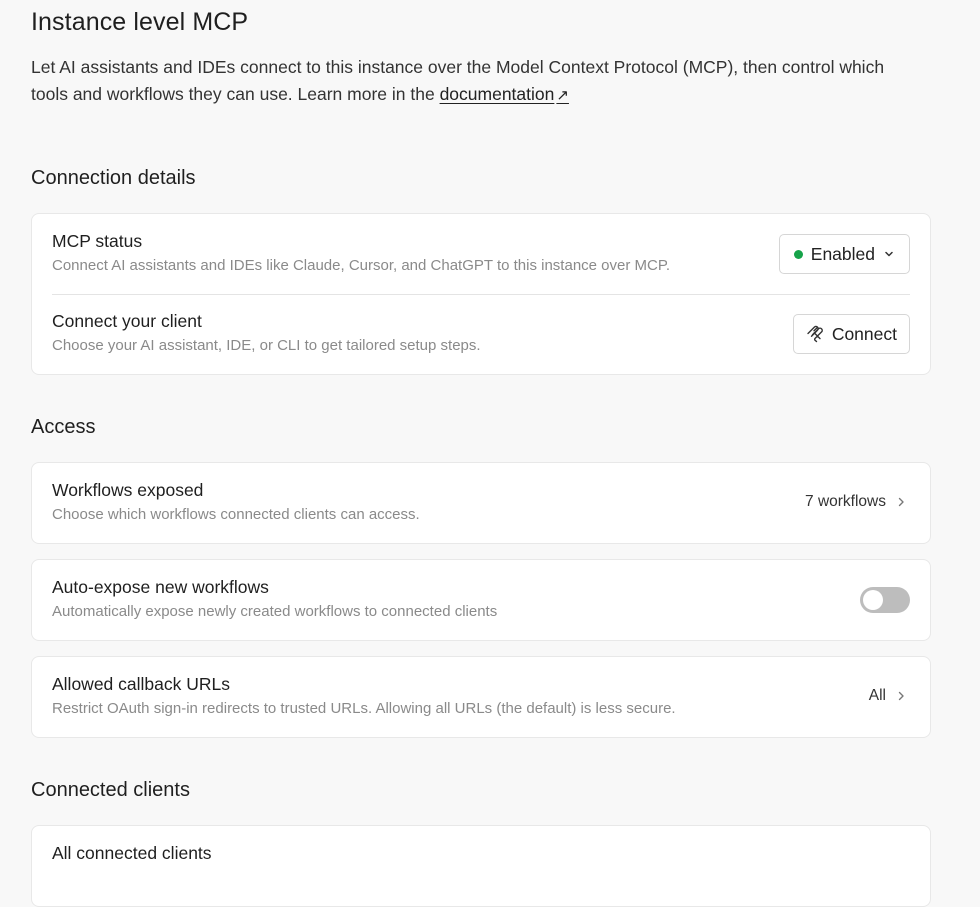 Image resolution: width=980 pixels, height=907 pixels. I want to click on chevron-down-icon, so click(889, 254).